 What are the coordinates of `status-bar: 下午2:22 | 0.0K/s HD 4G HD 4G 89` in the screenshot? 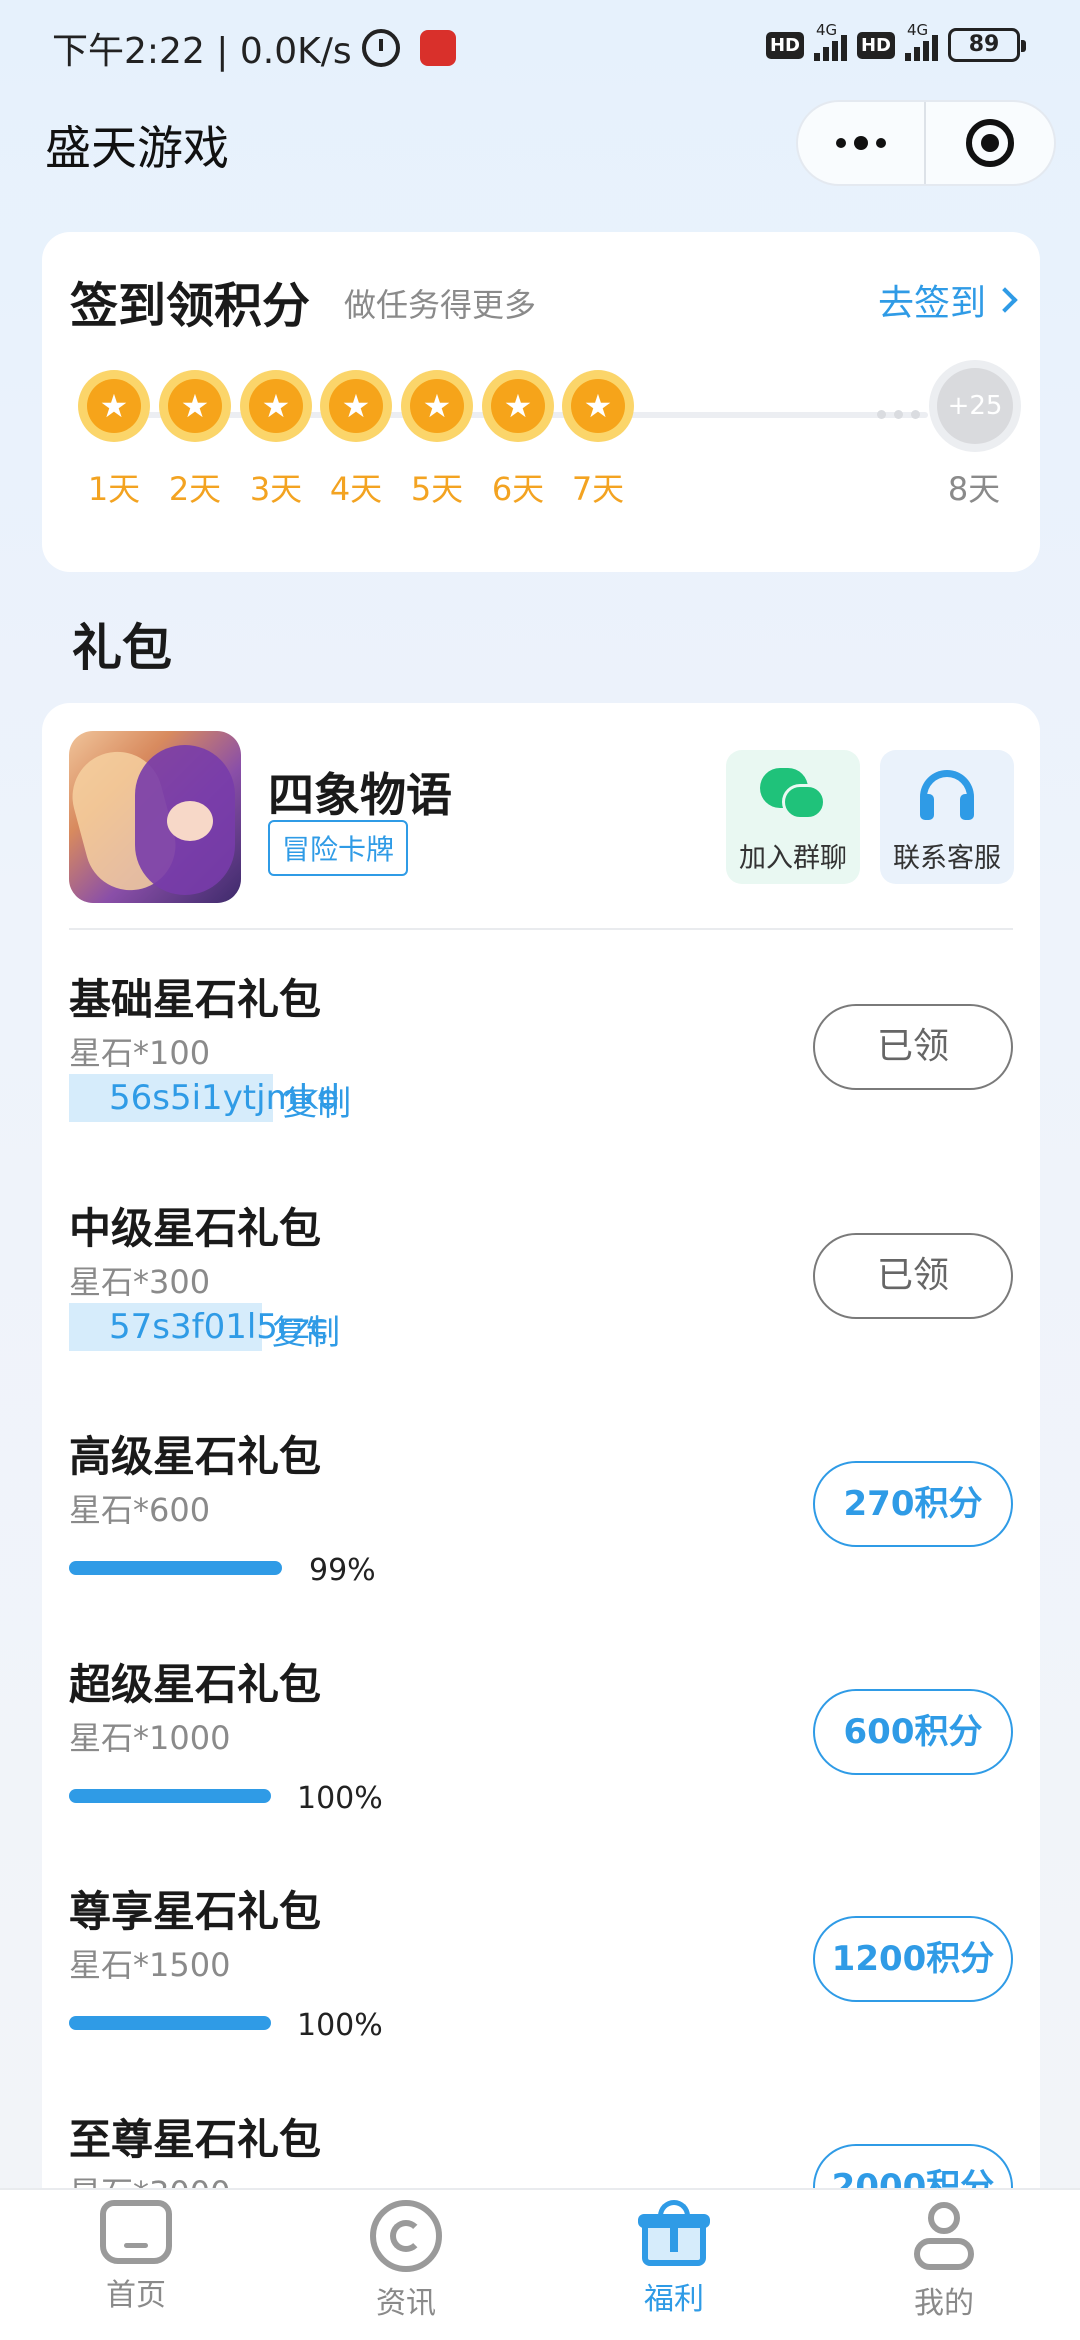 It's located at (540, 46).